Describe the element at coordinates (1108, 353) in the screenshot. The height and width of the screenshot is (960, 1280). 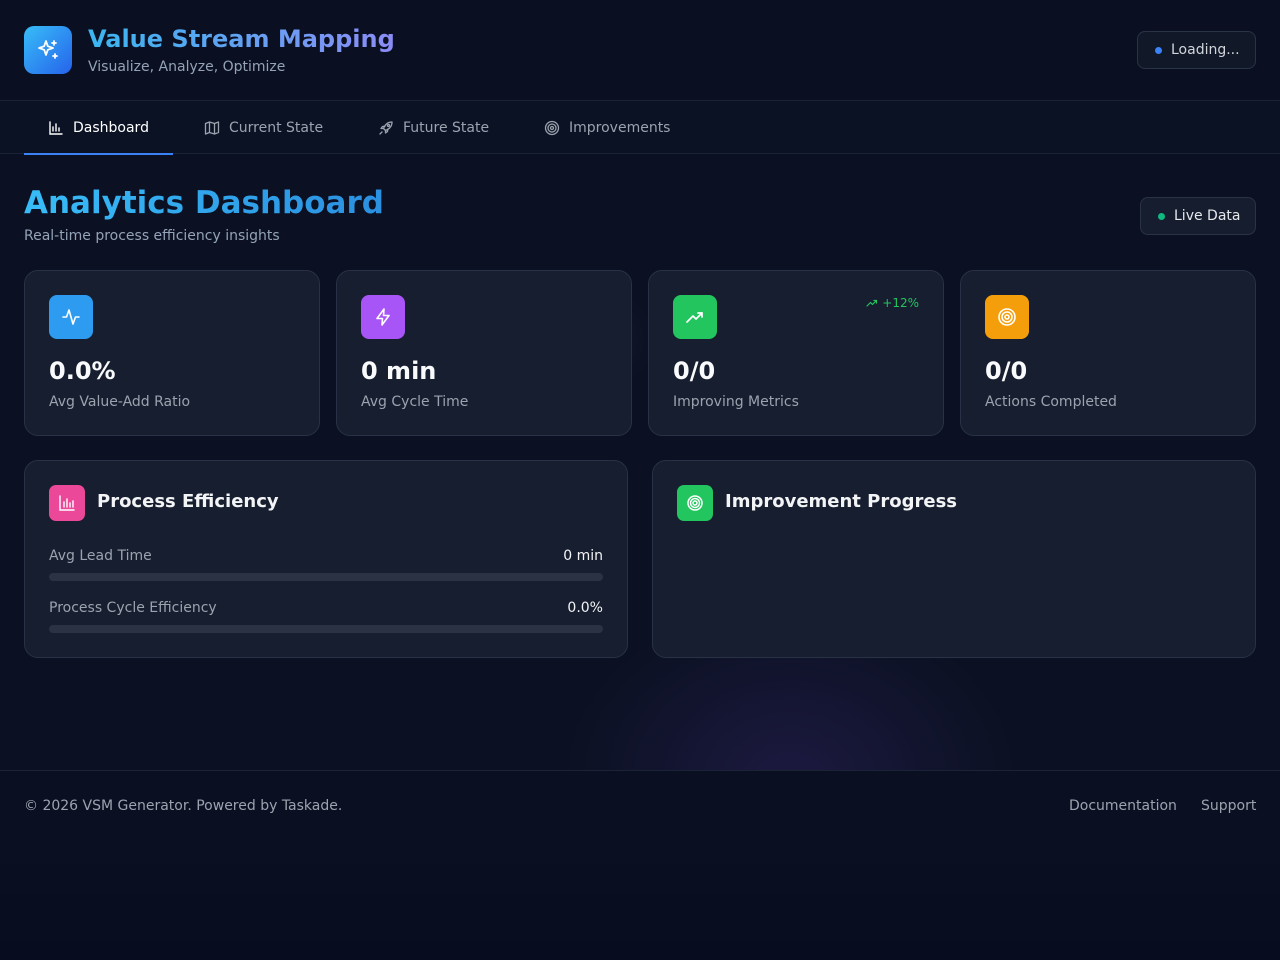
I see `stat-card-actions-completed: 0/0 Actions Completed` at that location.